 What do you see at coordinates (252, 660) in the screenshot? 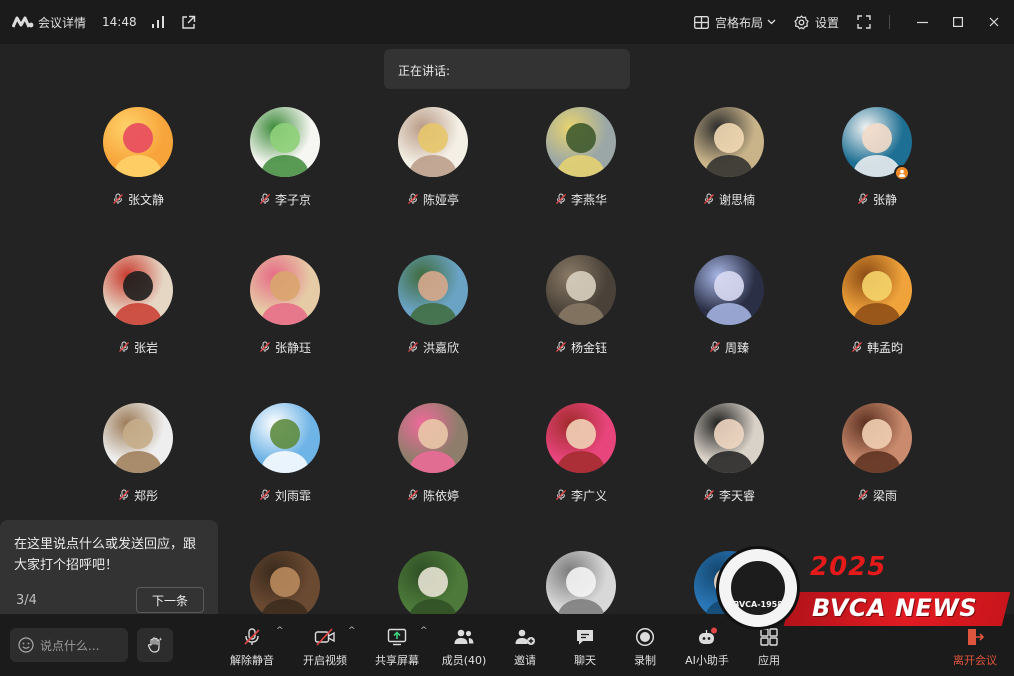
I see `unmute-label: 解除静音` at bounding box center [252, 660].